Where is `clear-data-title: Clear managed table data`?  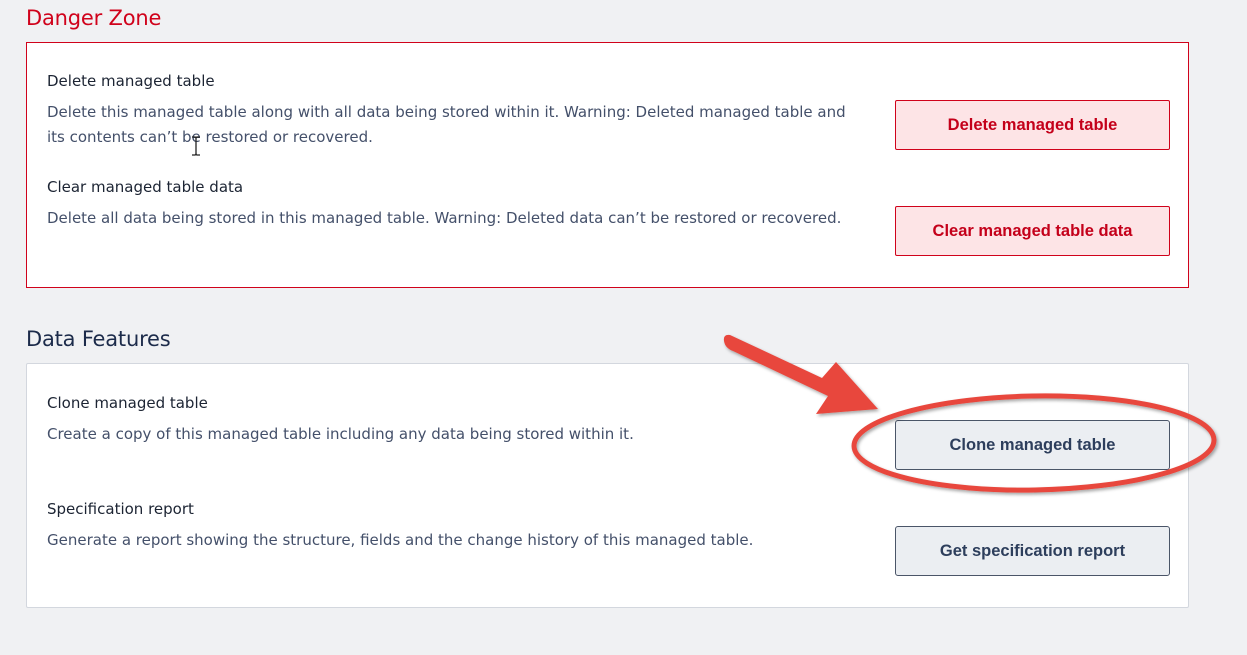
clear-data-title: Clear managed table data is located at coordinates (145, 187).